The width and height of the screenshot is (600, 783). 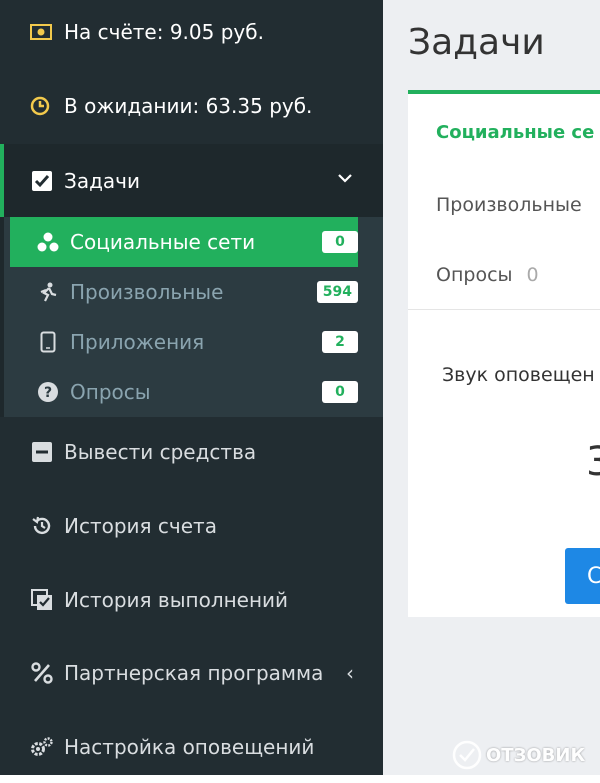 I want to click on balance-item: На счёте: 9.05 руб., so click(x=147, y=32).